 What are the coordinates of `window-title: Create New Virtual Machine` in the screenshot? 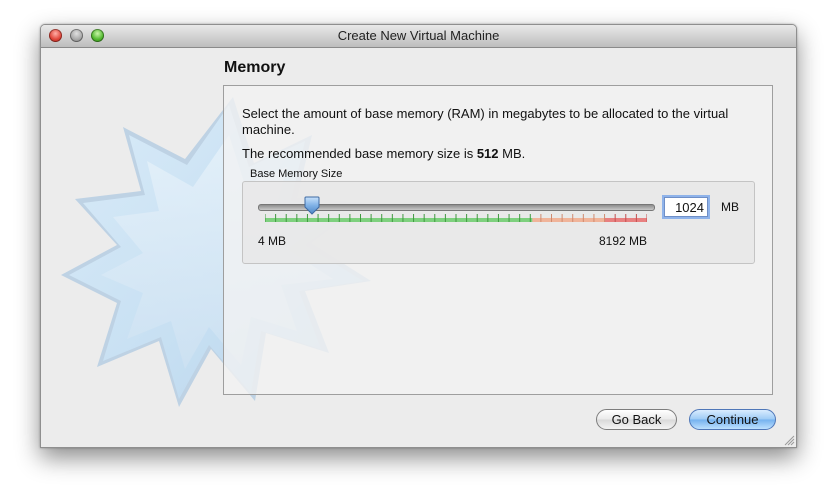 It's located at (418, 35).